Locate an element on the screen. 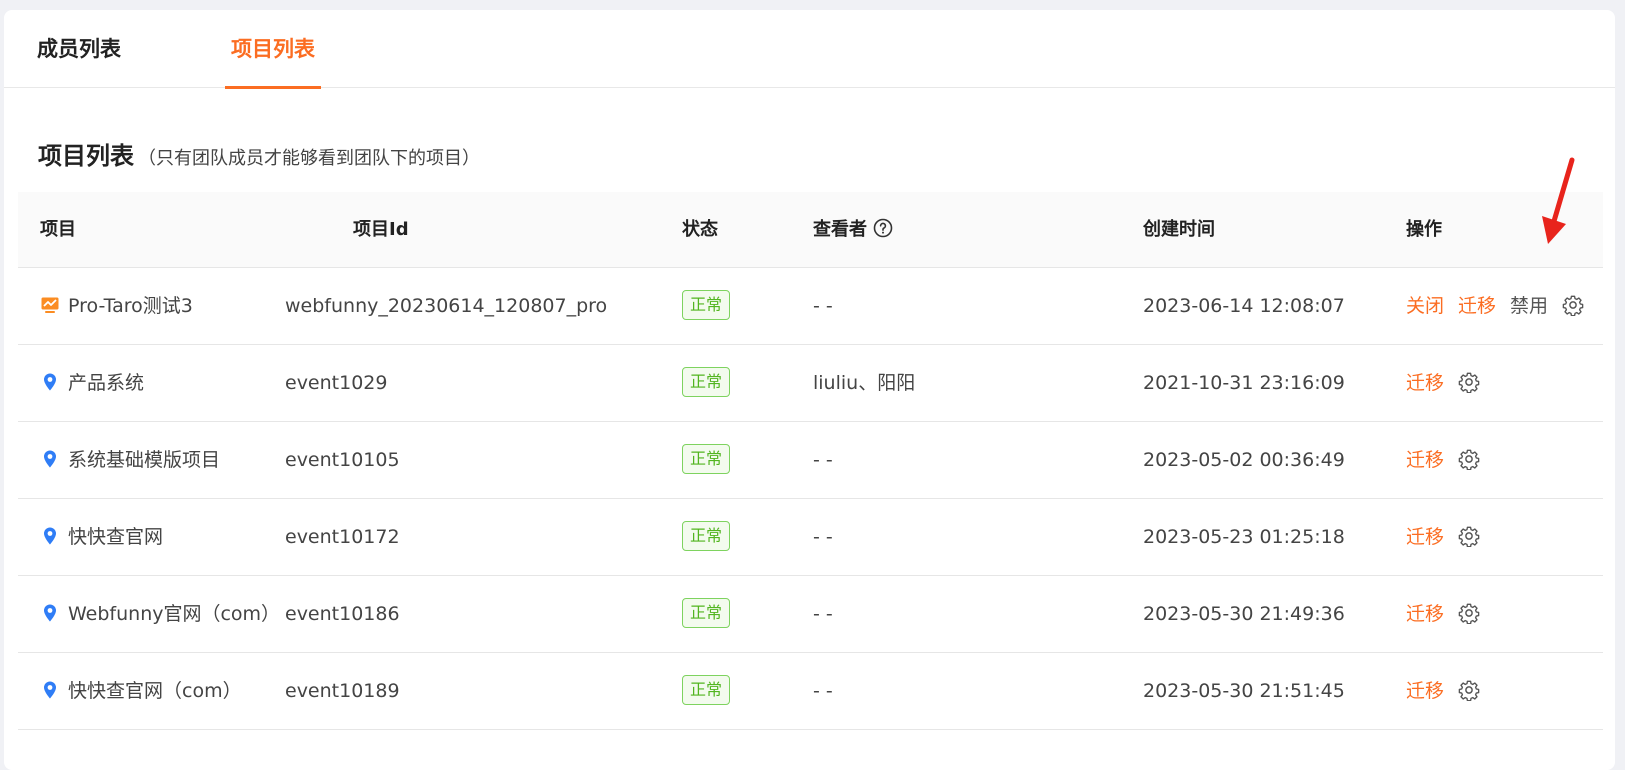 Image resolution: width=1625 pixels, height=770 pixels. disable-button: 禁用 is located at coordinates (1529, 306).